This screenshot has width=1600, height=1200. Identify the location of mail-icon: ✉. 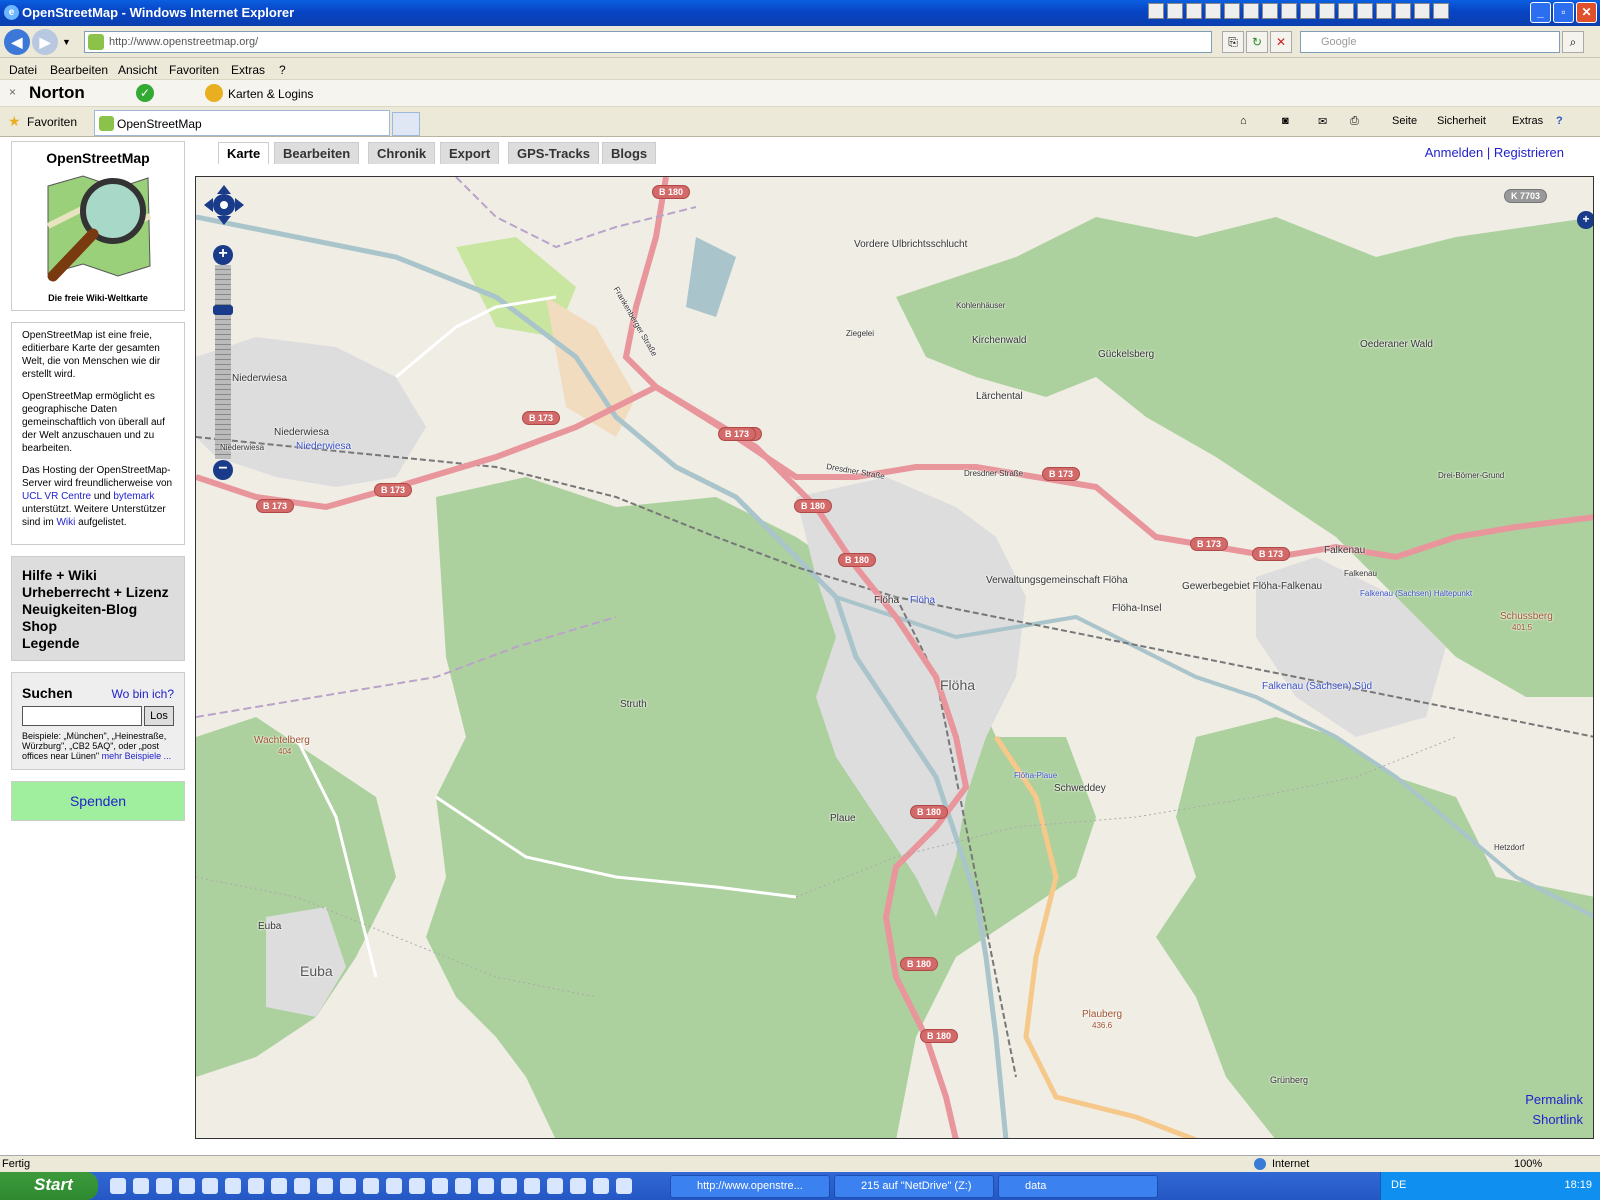
(1322, 121).